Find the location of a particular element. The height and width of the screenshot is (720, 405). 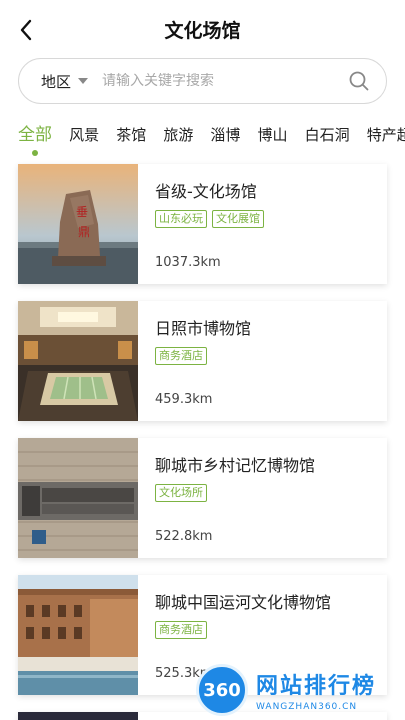

watermark-title: 网站排行榜 is located at coordinates (316, 686).